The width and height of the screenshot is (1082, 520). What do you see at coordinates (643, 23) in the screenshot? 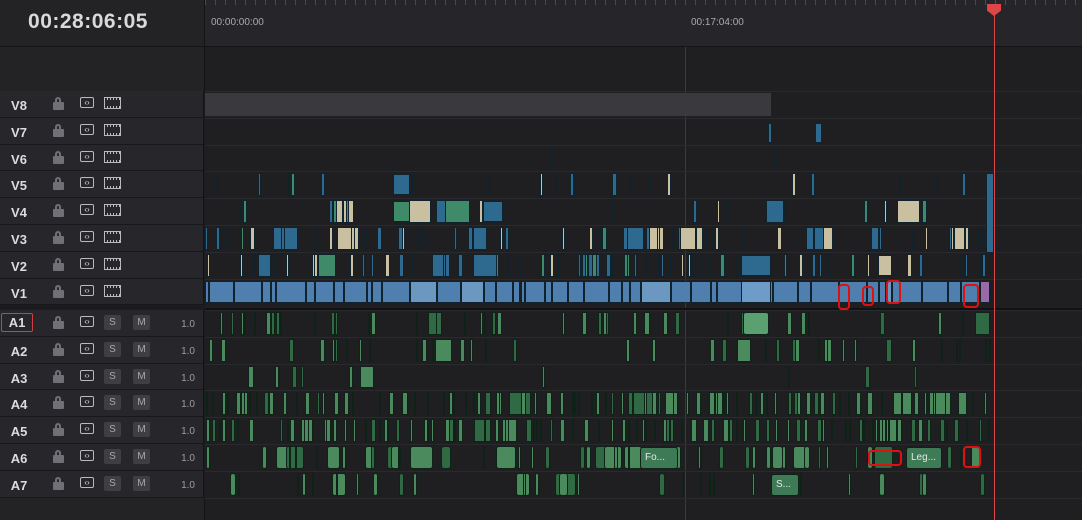
I see `timeline-ruler: 00:00:00:00 00:17:04:00` at bounding box center [643, 23].